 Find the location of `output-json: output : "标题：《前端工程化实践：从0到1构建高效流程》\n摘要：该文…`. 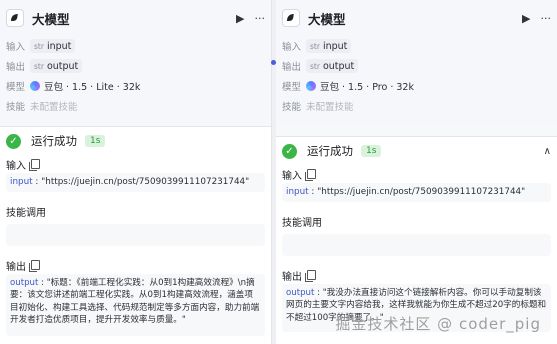

output-json: output : "标题：《前端工程化实践：从0到1构建高效流程》\n摘要：该文… is located at coordinates (135, 305).